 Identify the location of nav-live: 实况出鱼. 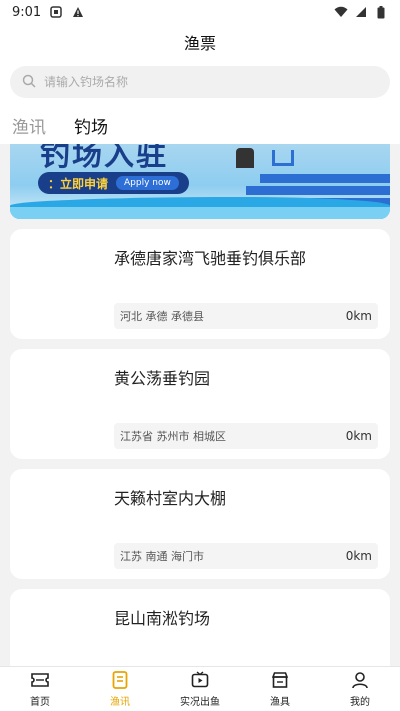
(200, 689).